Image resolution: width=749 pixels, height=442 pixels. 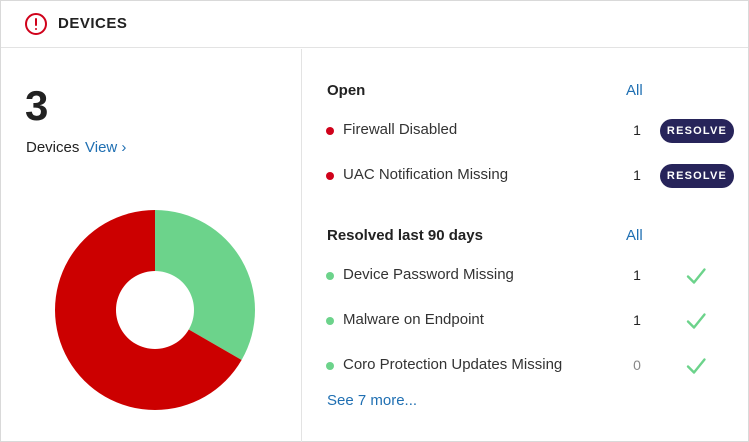 I want to click on issue-label: UAC Notification Missing, so click(x=426, y=174).